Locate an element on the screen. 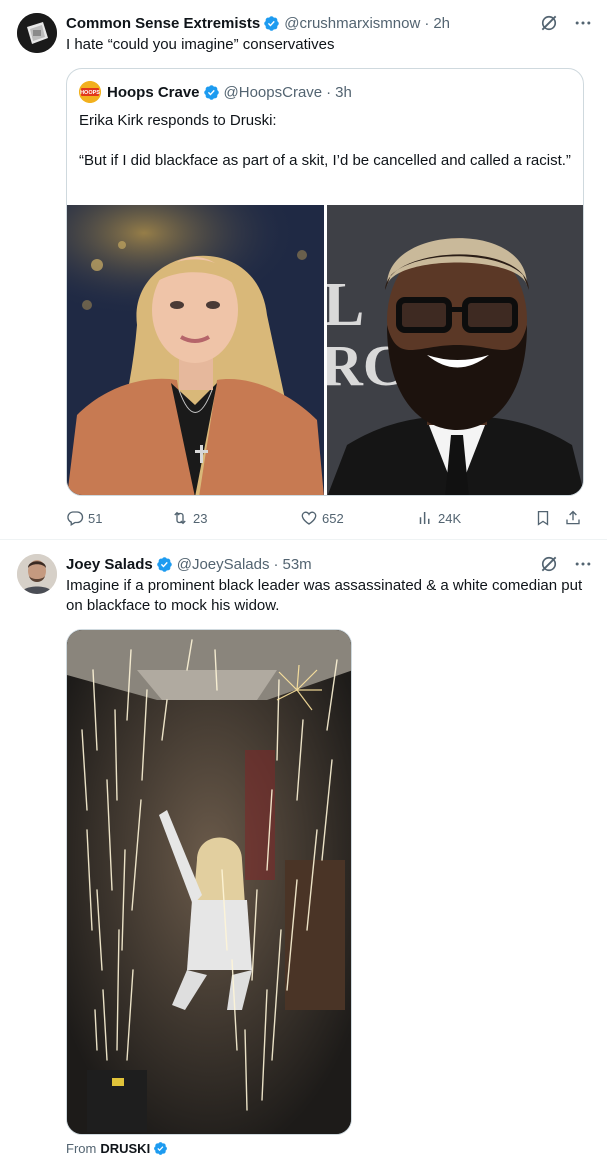 The height and width of the screenshot is (1167, 607). share-button is located at coordinates (573, 518).